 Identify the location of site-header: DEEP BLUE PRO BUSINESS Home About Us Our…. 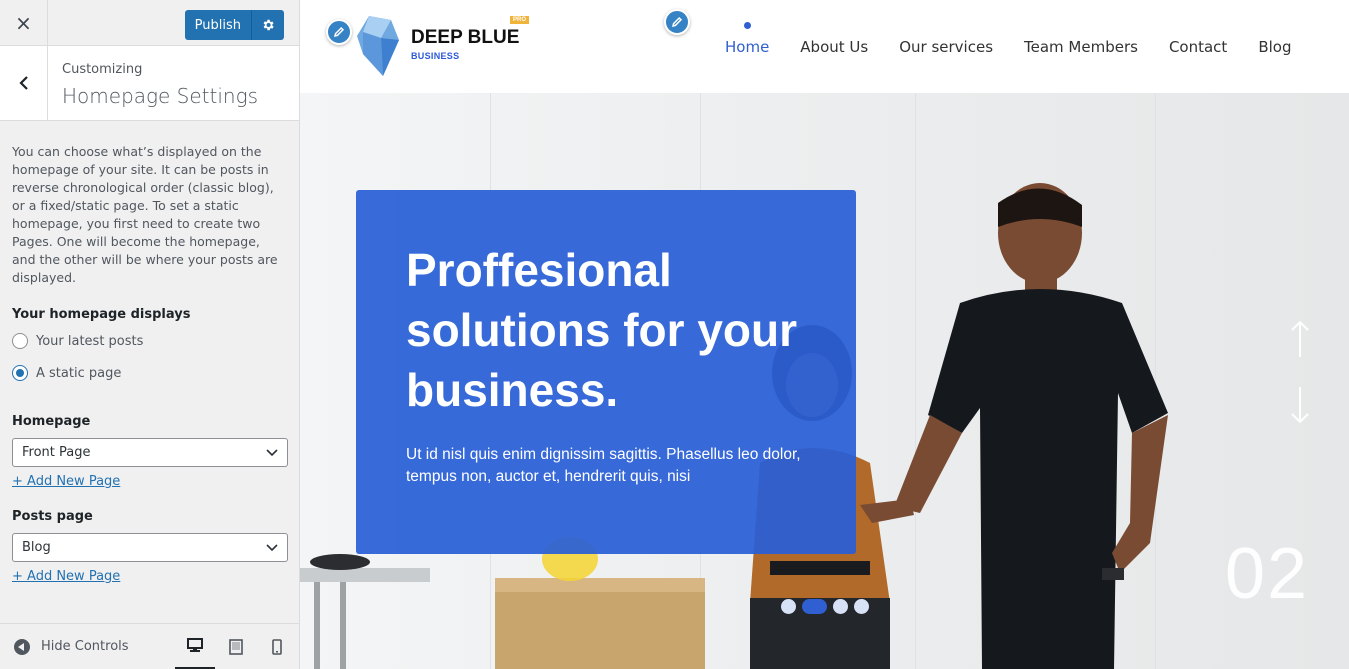
(824, 46).